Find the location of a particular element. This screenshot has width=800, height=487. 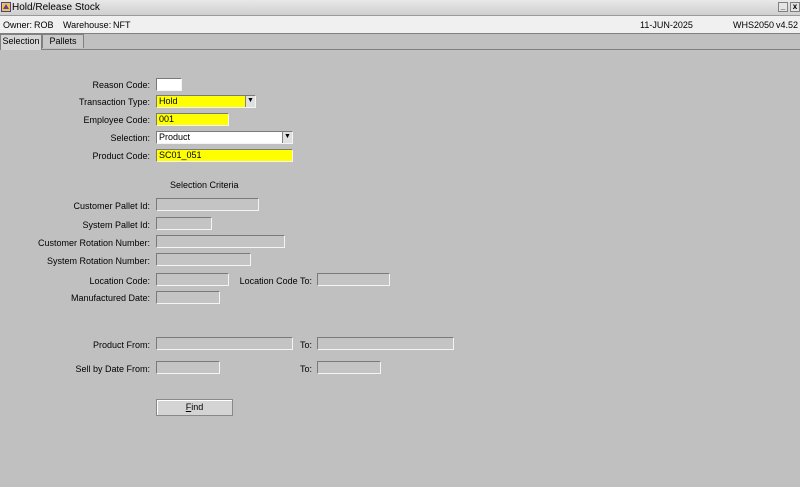

window-title: Hold/Release Stock is located at coordinates (56, 7).